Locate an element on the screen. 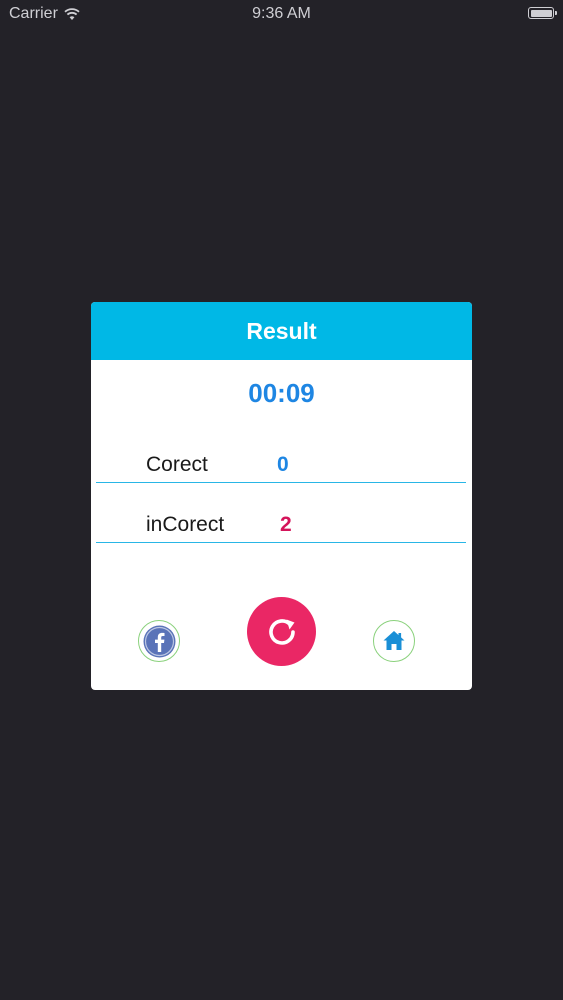 The image size is (563, 1000). correct-label: Corect is located at coordinates (177, 464).